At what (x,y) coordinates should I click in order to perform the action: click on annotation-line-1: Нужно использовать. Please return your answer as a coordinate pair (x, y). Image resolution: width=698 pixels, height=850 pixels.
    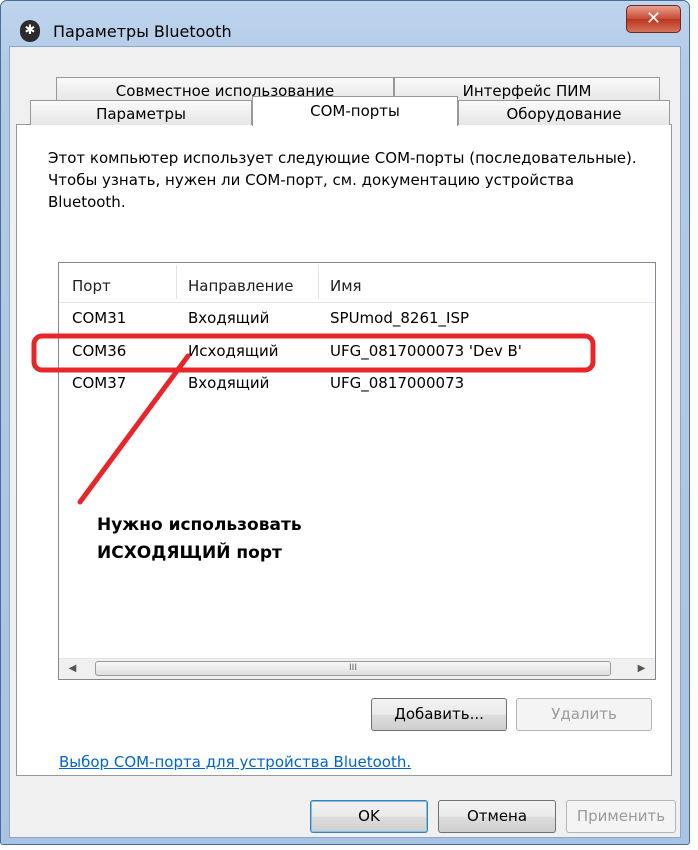
    Looking at the image, I should click on (199, 525).